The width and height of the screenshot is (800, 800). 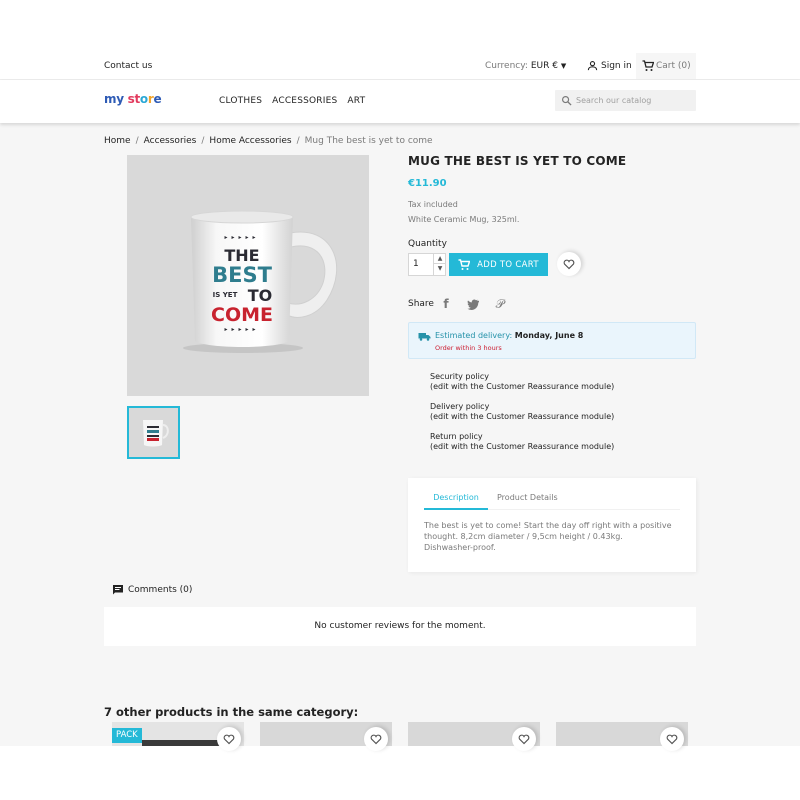 I want to click on quantity-input: 1, so click(x=416, y=264).